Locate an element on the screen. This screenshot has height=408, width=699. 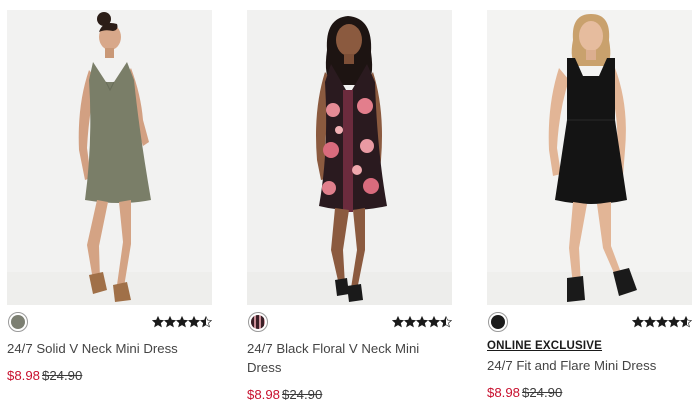
online-exclusive-badge: ONLINE EXCLUSIVE is located at coordinates (589, 346).